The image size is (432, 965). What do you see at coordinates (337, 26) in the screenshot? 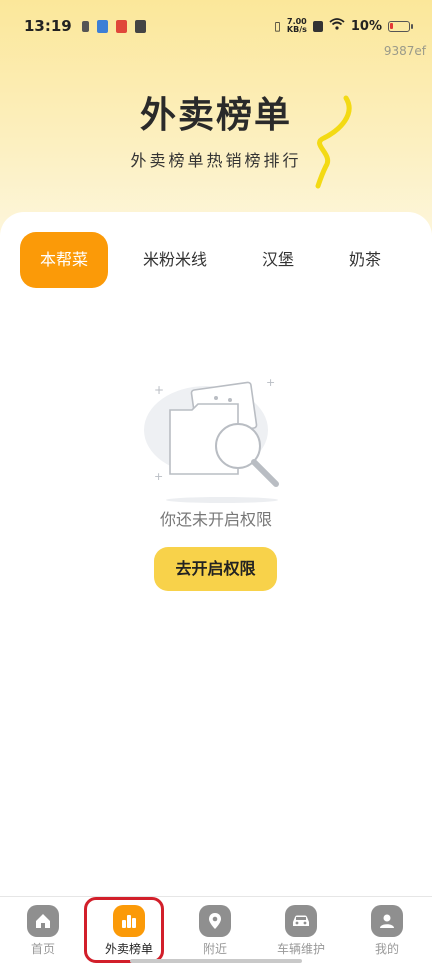
I see `wifi-icon` at bounding box center [337, 26].